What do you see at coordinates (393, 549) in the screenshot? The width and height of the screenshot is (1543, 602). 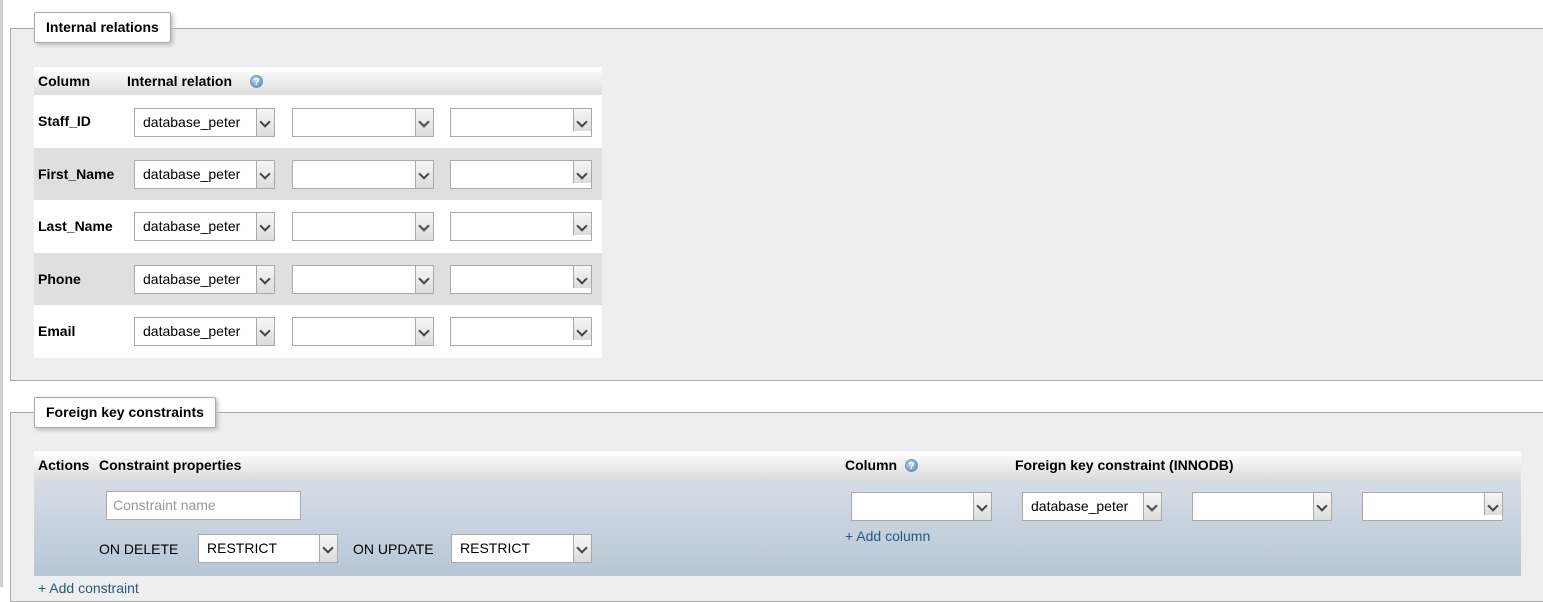 I see `on-update-label: ON UPDATE` at bounding box center [393, 549].